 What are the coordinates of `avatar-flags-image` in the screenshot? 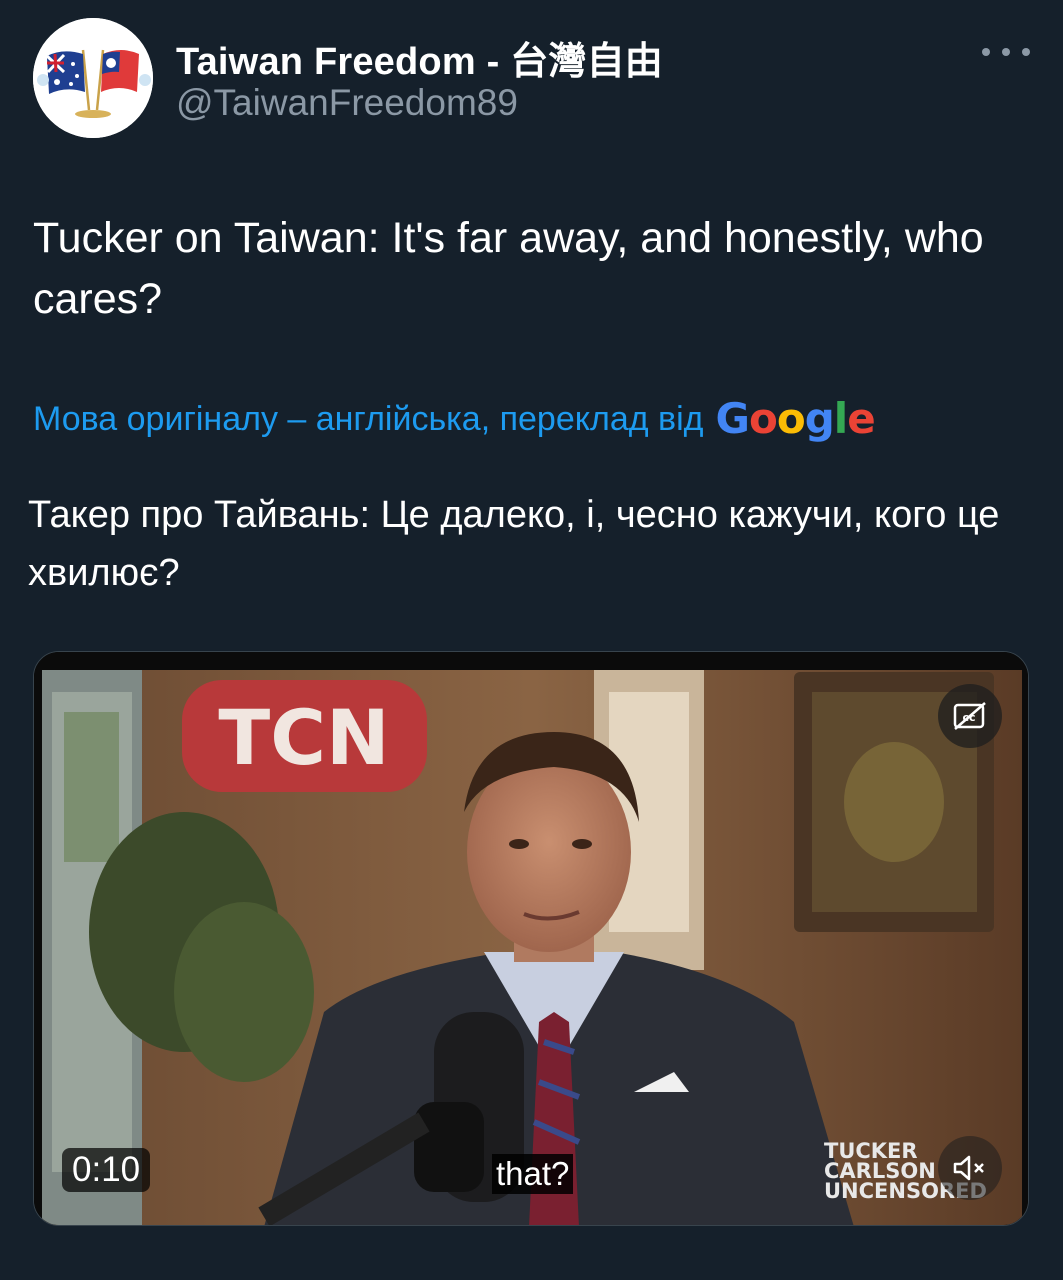 It's located at (93, 78).